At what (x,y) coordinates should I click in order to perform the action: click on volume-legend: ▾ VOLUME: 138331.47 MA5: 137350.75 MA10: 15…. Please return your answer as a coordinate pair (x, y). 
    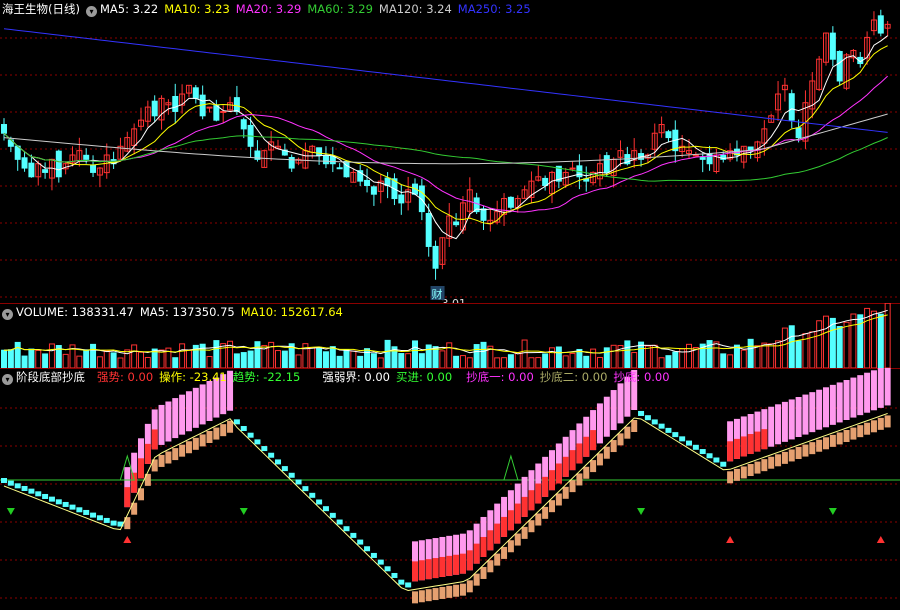
    Looking at the image, I should click on (175, 312).